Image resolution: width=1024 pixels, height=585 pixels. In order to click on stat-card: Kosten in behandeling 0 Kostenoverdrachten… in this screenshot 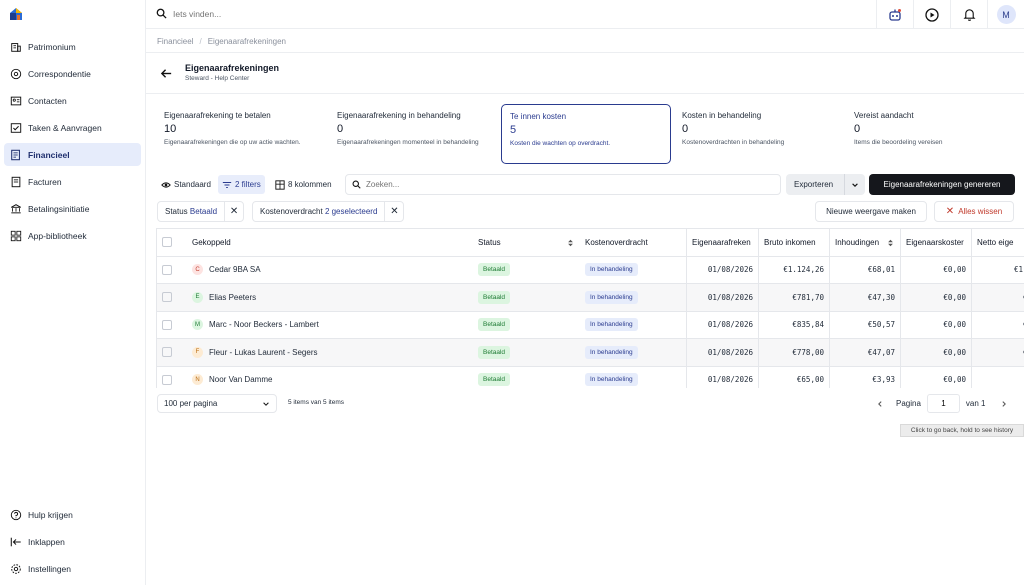, I will do `click(759, 134)`.